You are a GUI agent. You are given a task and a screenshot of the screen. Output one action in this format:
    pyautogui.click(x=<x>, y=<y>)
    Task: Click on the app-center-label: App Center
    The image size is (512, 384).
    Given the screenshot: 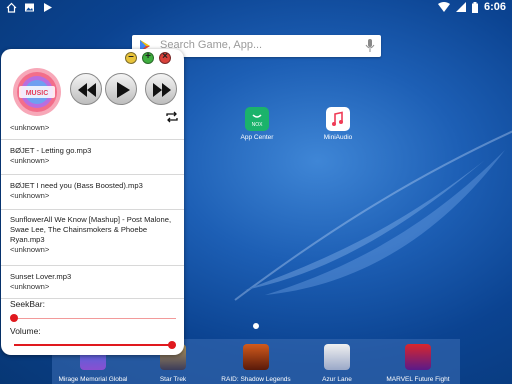 What is the action you would take?
    pyautogui.click(x=257, y=137)
    